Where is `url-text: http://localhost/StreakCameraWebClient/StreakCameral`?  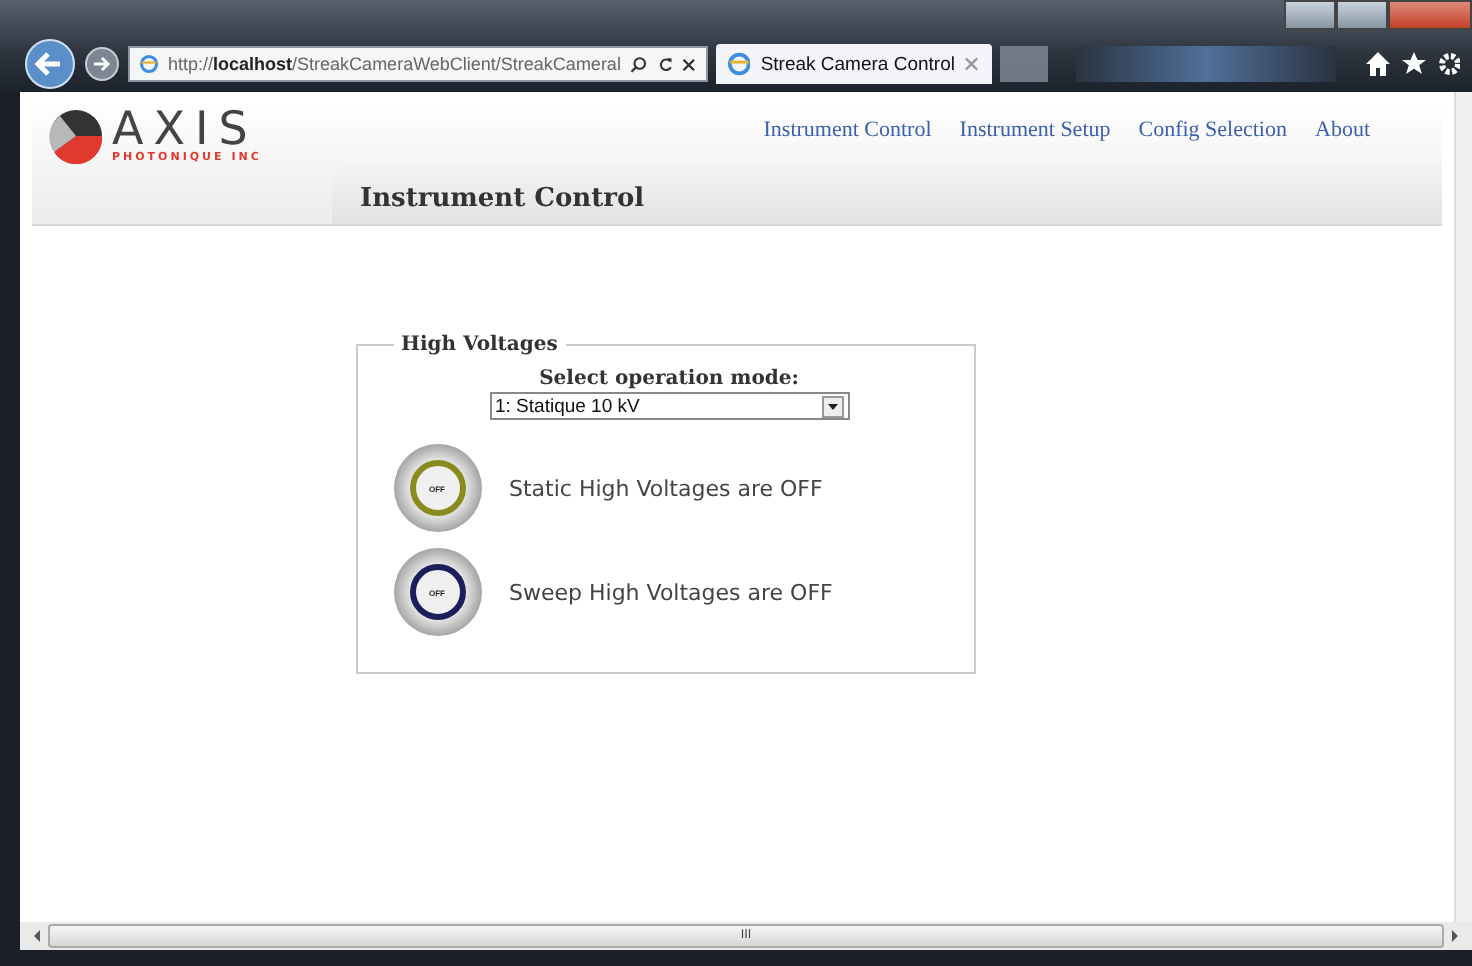 url-text: http://localhost/StreakCameraWebClient/StreakCameral is located at coordinates (394, 64).